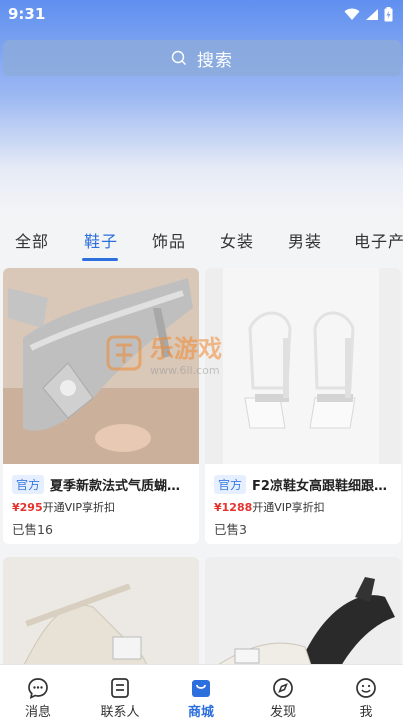  What do you see at coordinates (233, 507) in the screenshot?
I see `product-price: ¥1288` at bounding box center [233, 507].